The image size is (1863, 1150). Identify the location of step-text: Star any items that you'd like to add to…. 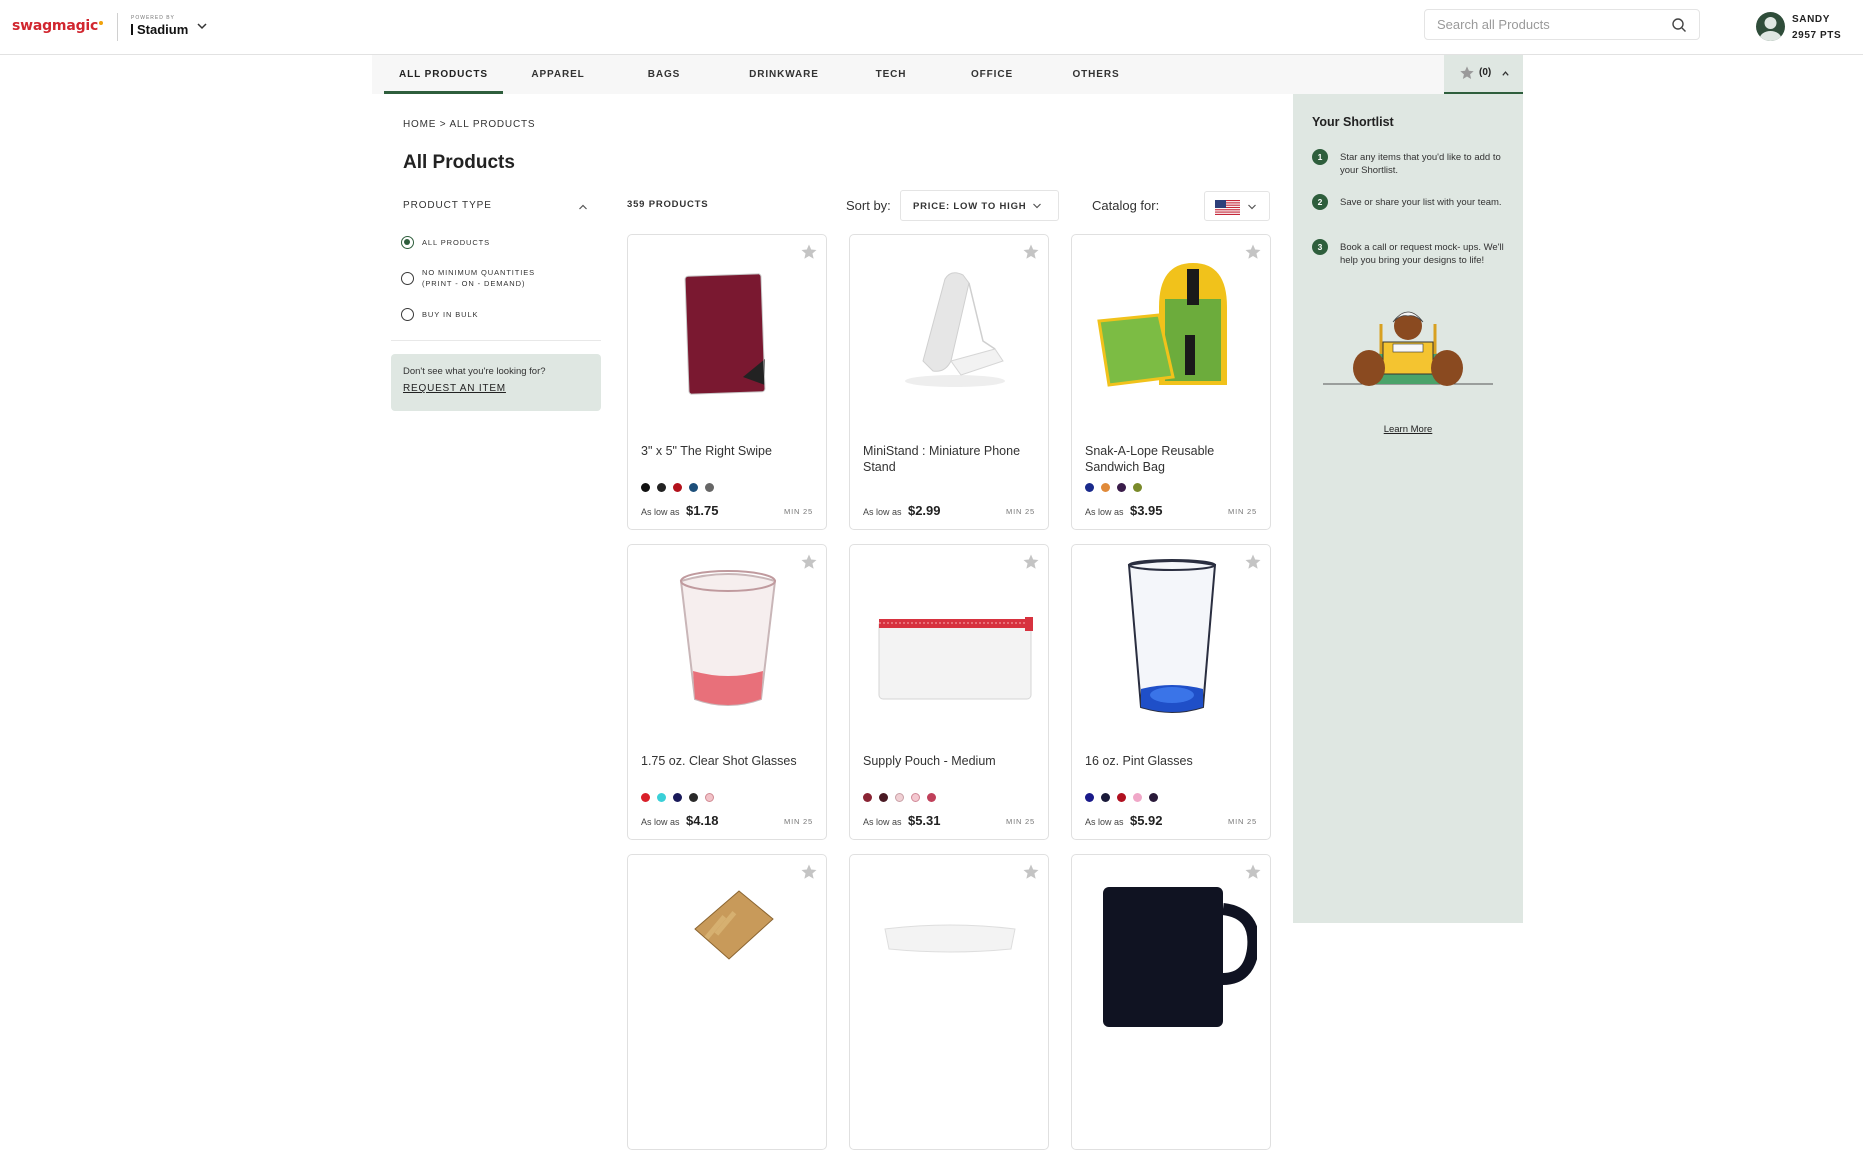
(1420, 164).